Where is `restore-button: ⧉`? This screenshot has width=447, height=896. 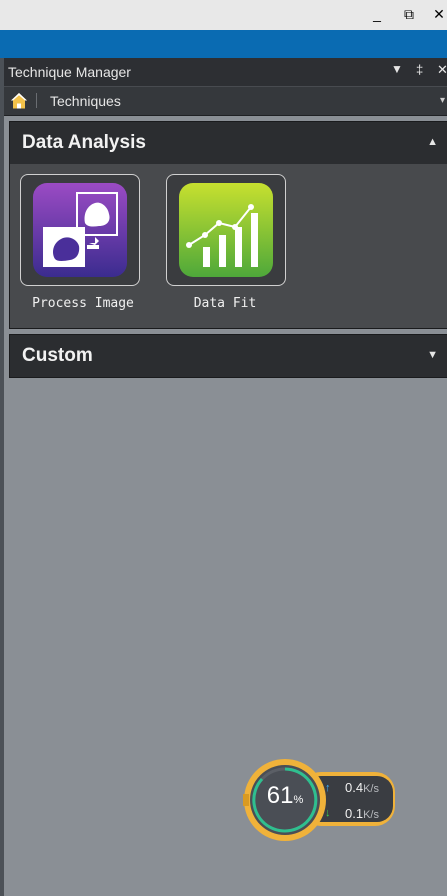
restore-button: ⧉ is located at coordinates (409, 14).